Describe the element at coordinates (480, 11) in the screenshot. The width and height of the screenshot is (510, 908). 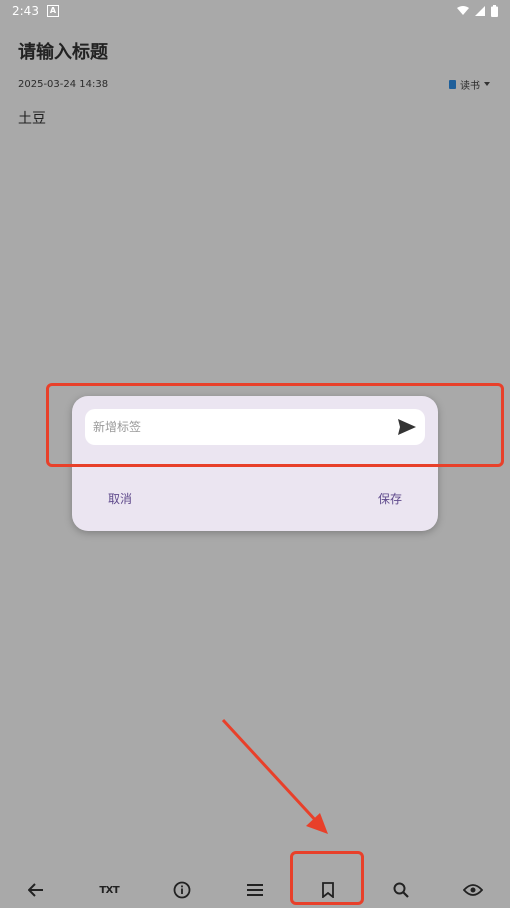
I see `signal-icon` at that location.